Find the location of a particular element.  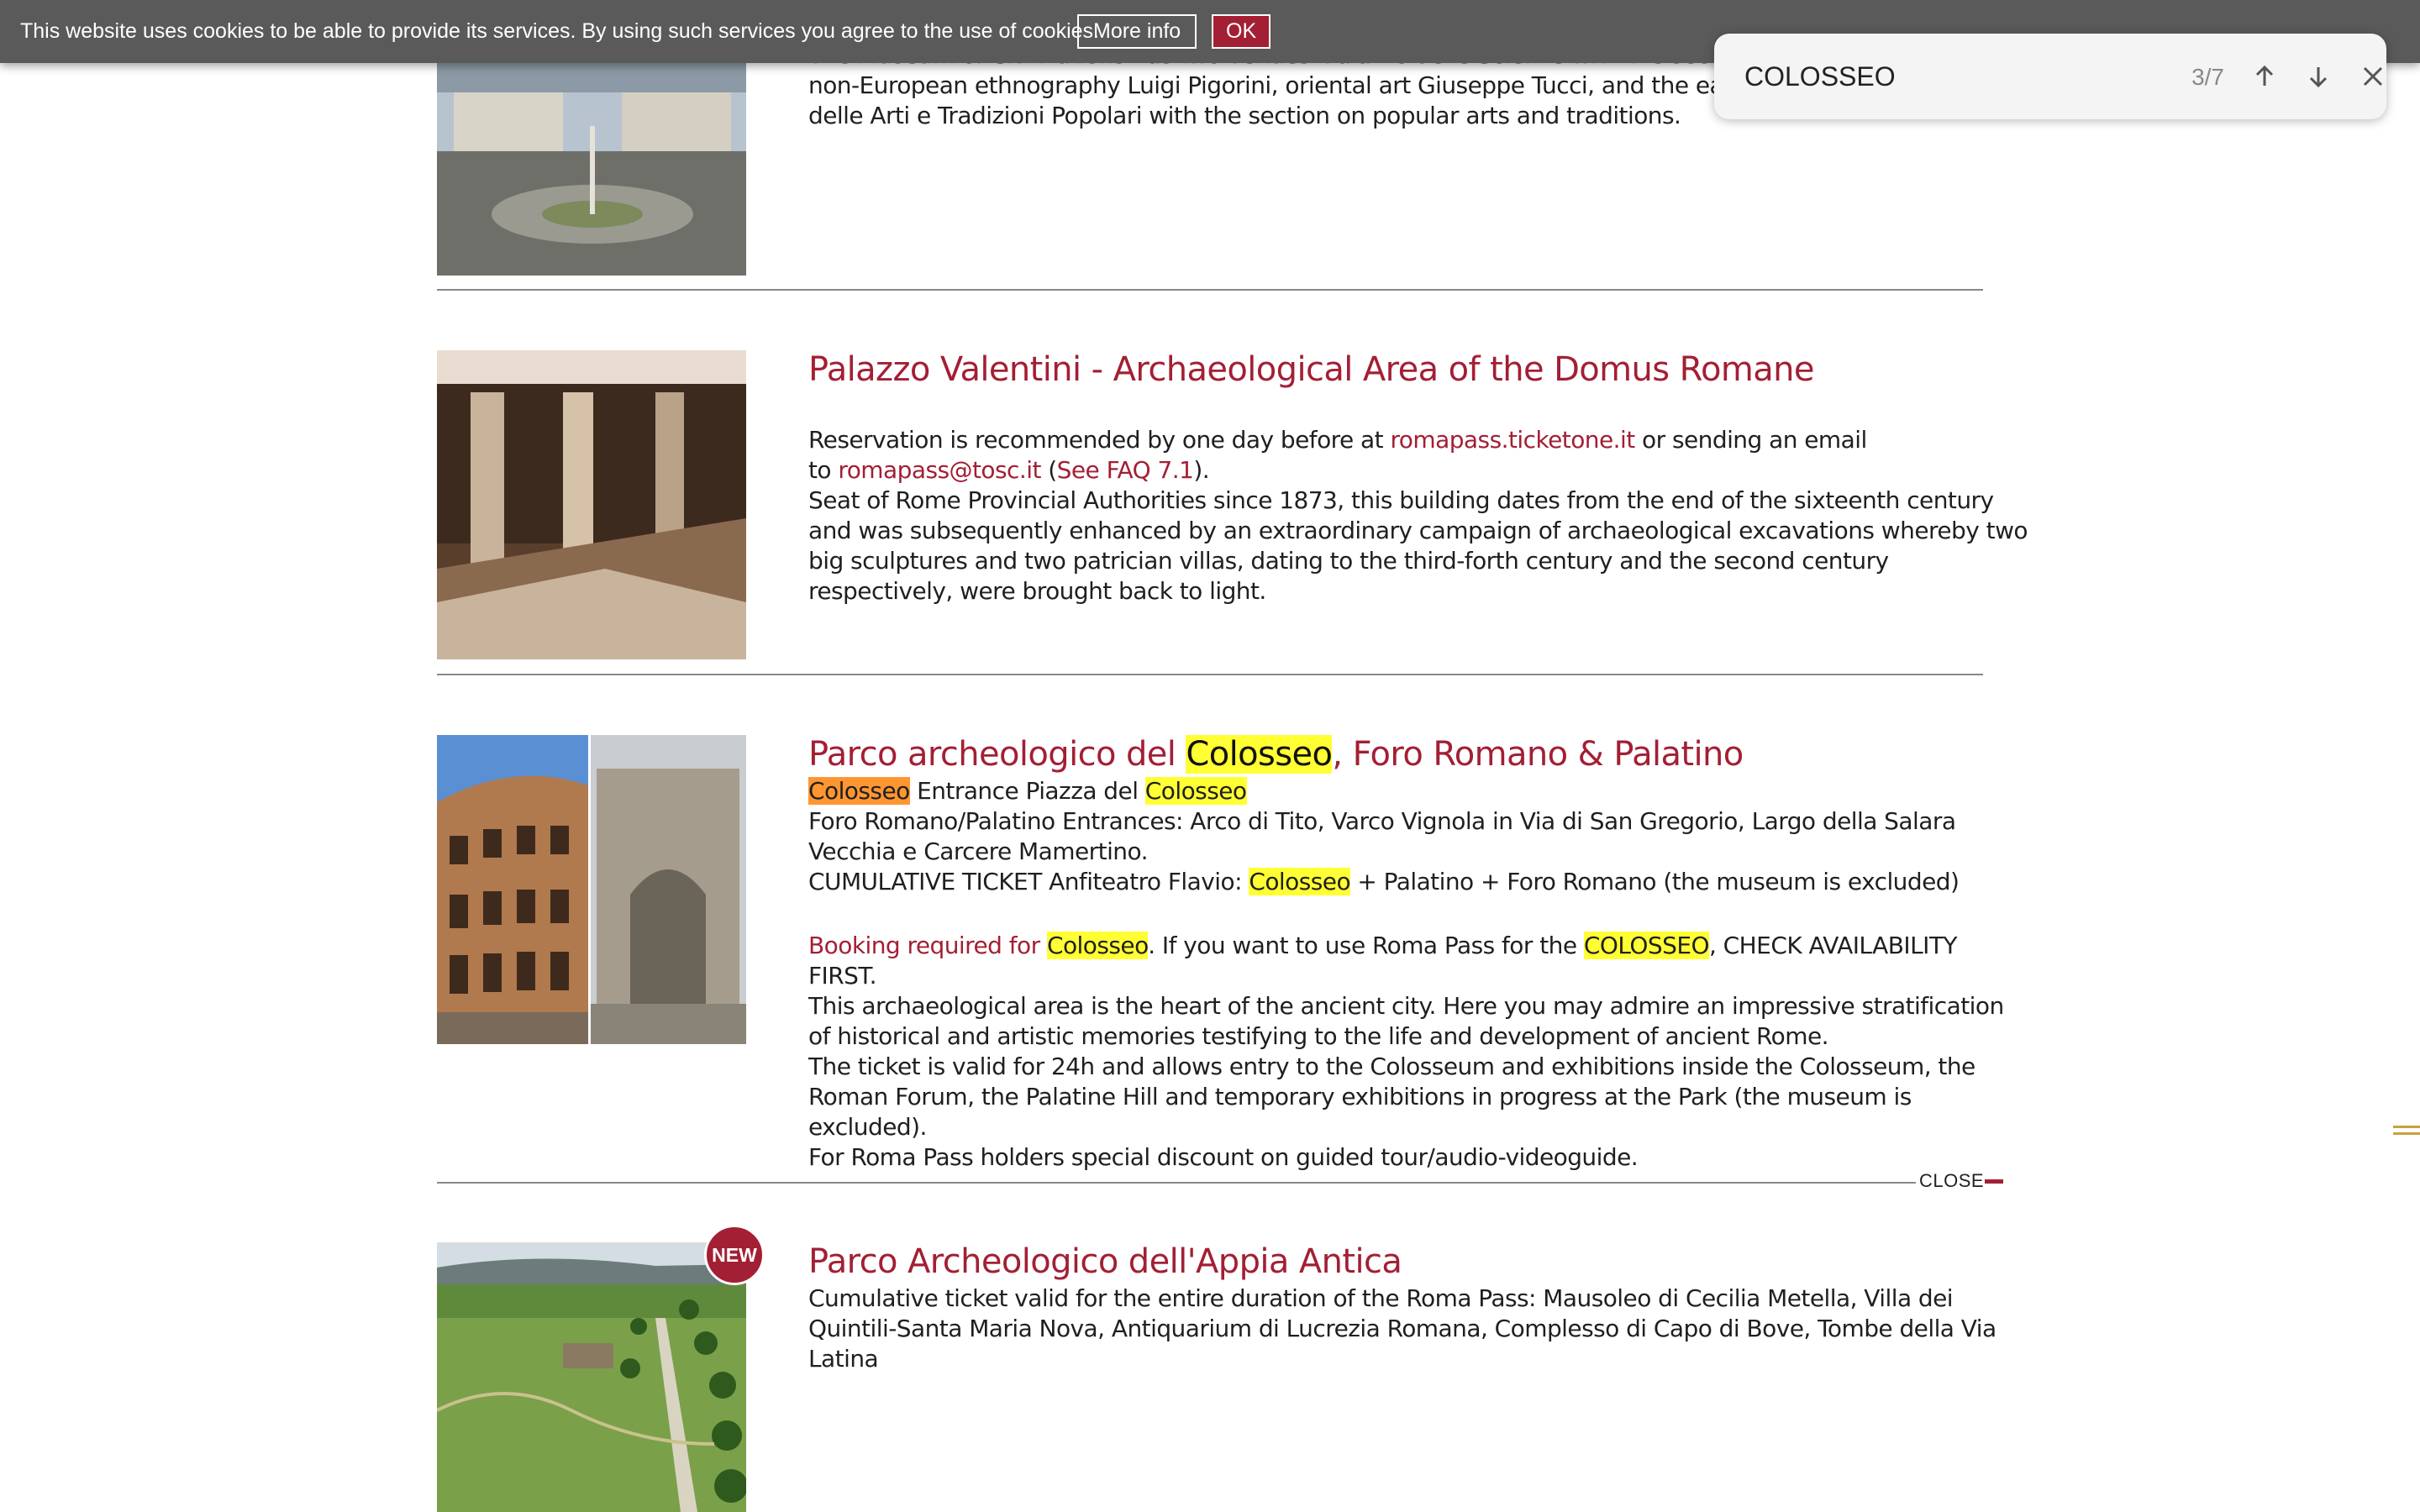

appia-antica-thumbnail is located at coordinates (591, 1377).